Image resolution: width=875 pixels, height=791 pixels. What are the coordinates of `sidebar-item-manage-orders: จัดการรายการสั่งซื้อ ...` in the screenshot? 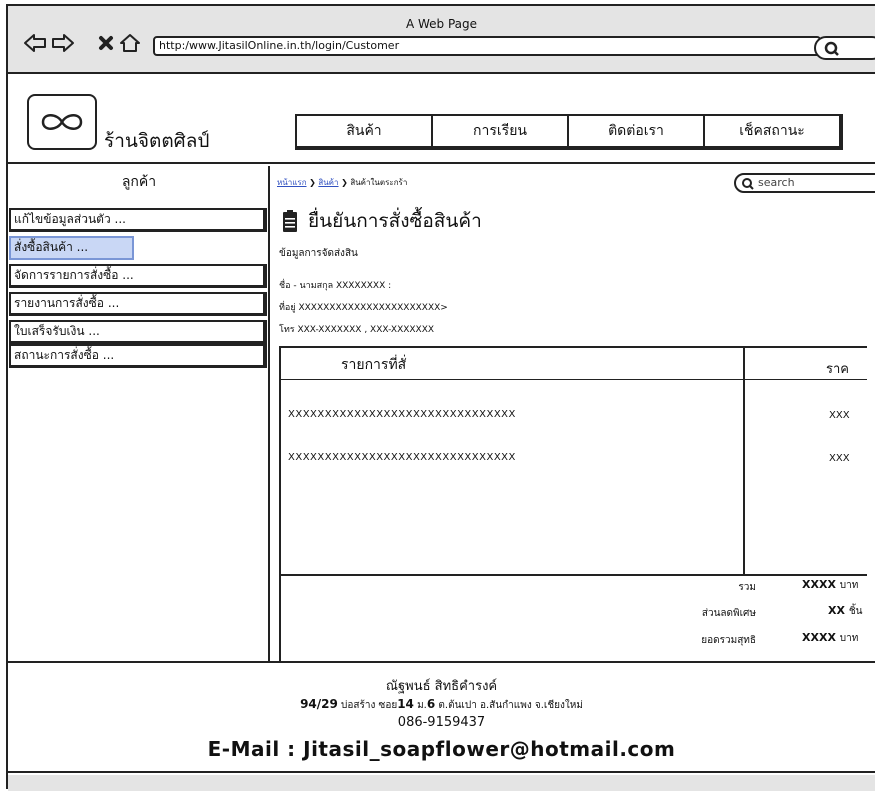 It's located at (138, 276).